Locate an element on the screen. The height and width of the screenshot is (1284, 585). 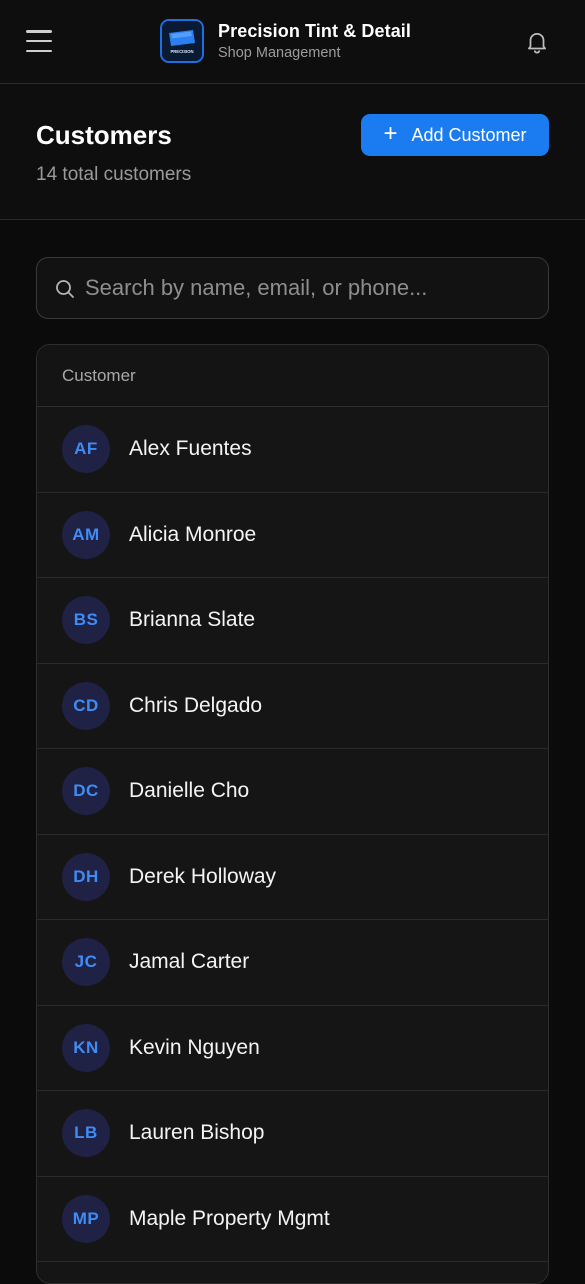
table-row: KN Kevin Nguyen is located at coordinates (292, 1048).